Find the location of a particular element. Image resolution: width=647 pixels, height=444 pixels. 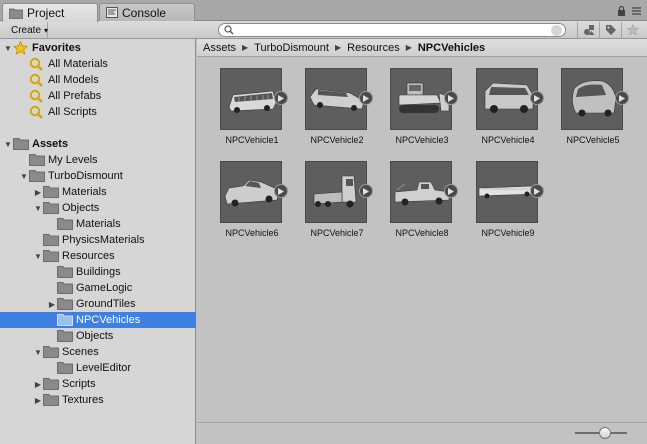

status-bar is located at coordinates (422, 433).